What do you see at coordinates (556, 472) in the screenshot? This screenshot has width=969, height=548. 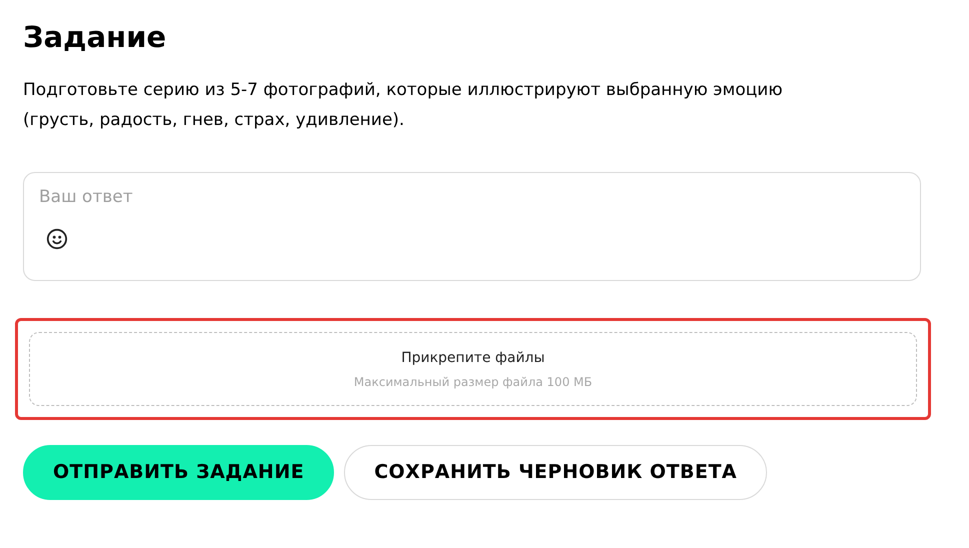 I see `save-draft-button: СОХРАНИТЬ ЧЕРНОВИК ОТВЕТА` at bounding box center [556, 472].